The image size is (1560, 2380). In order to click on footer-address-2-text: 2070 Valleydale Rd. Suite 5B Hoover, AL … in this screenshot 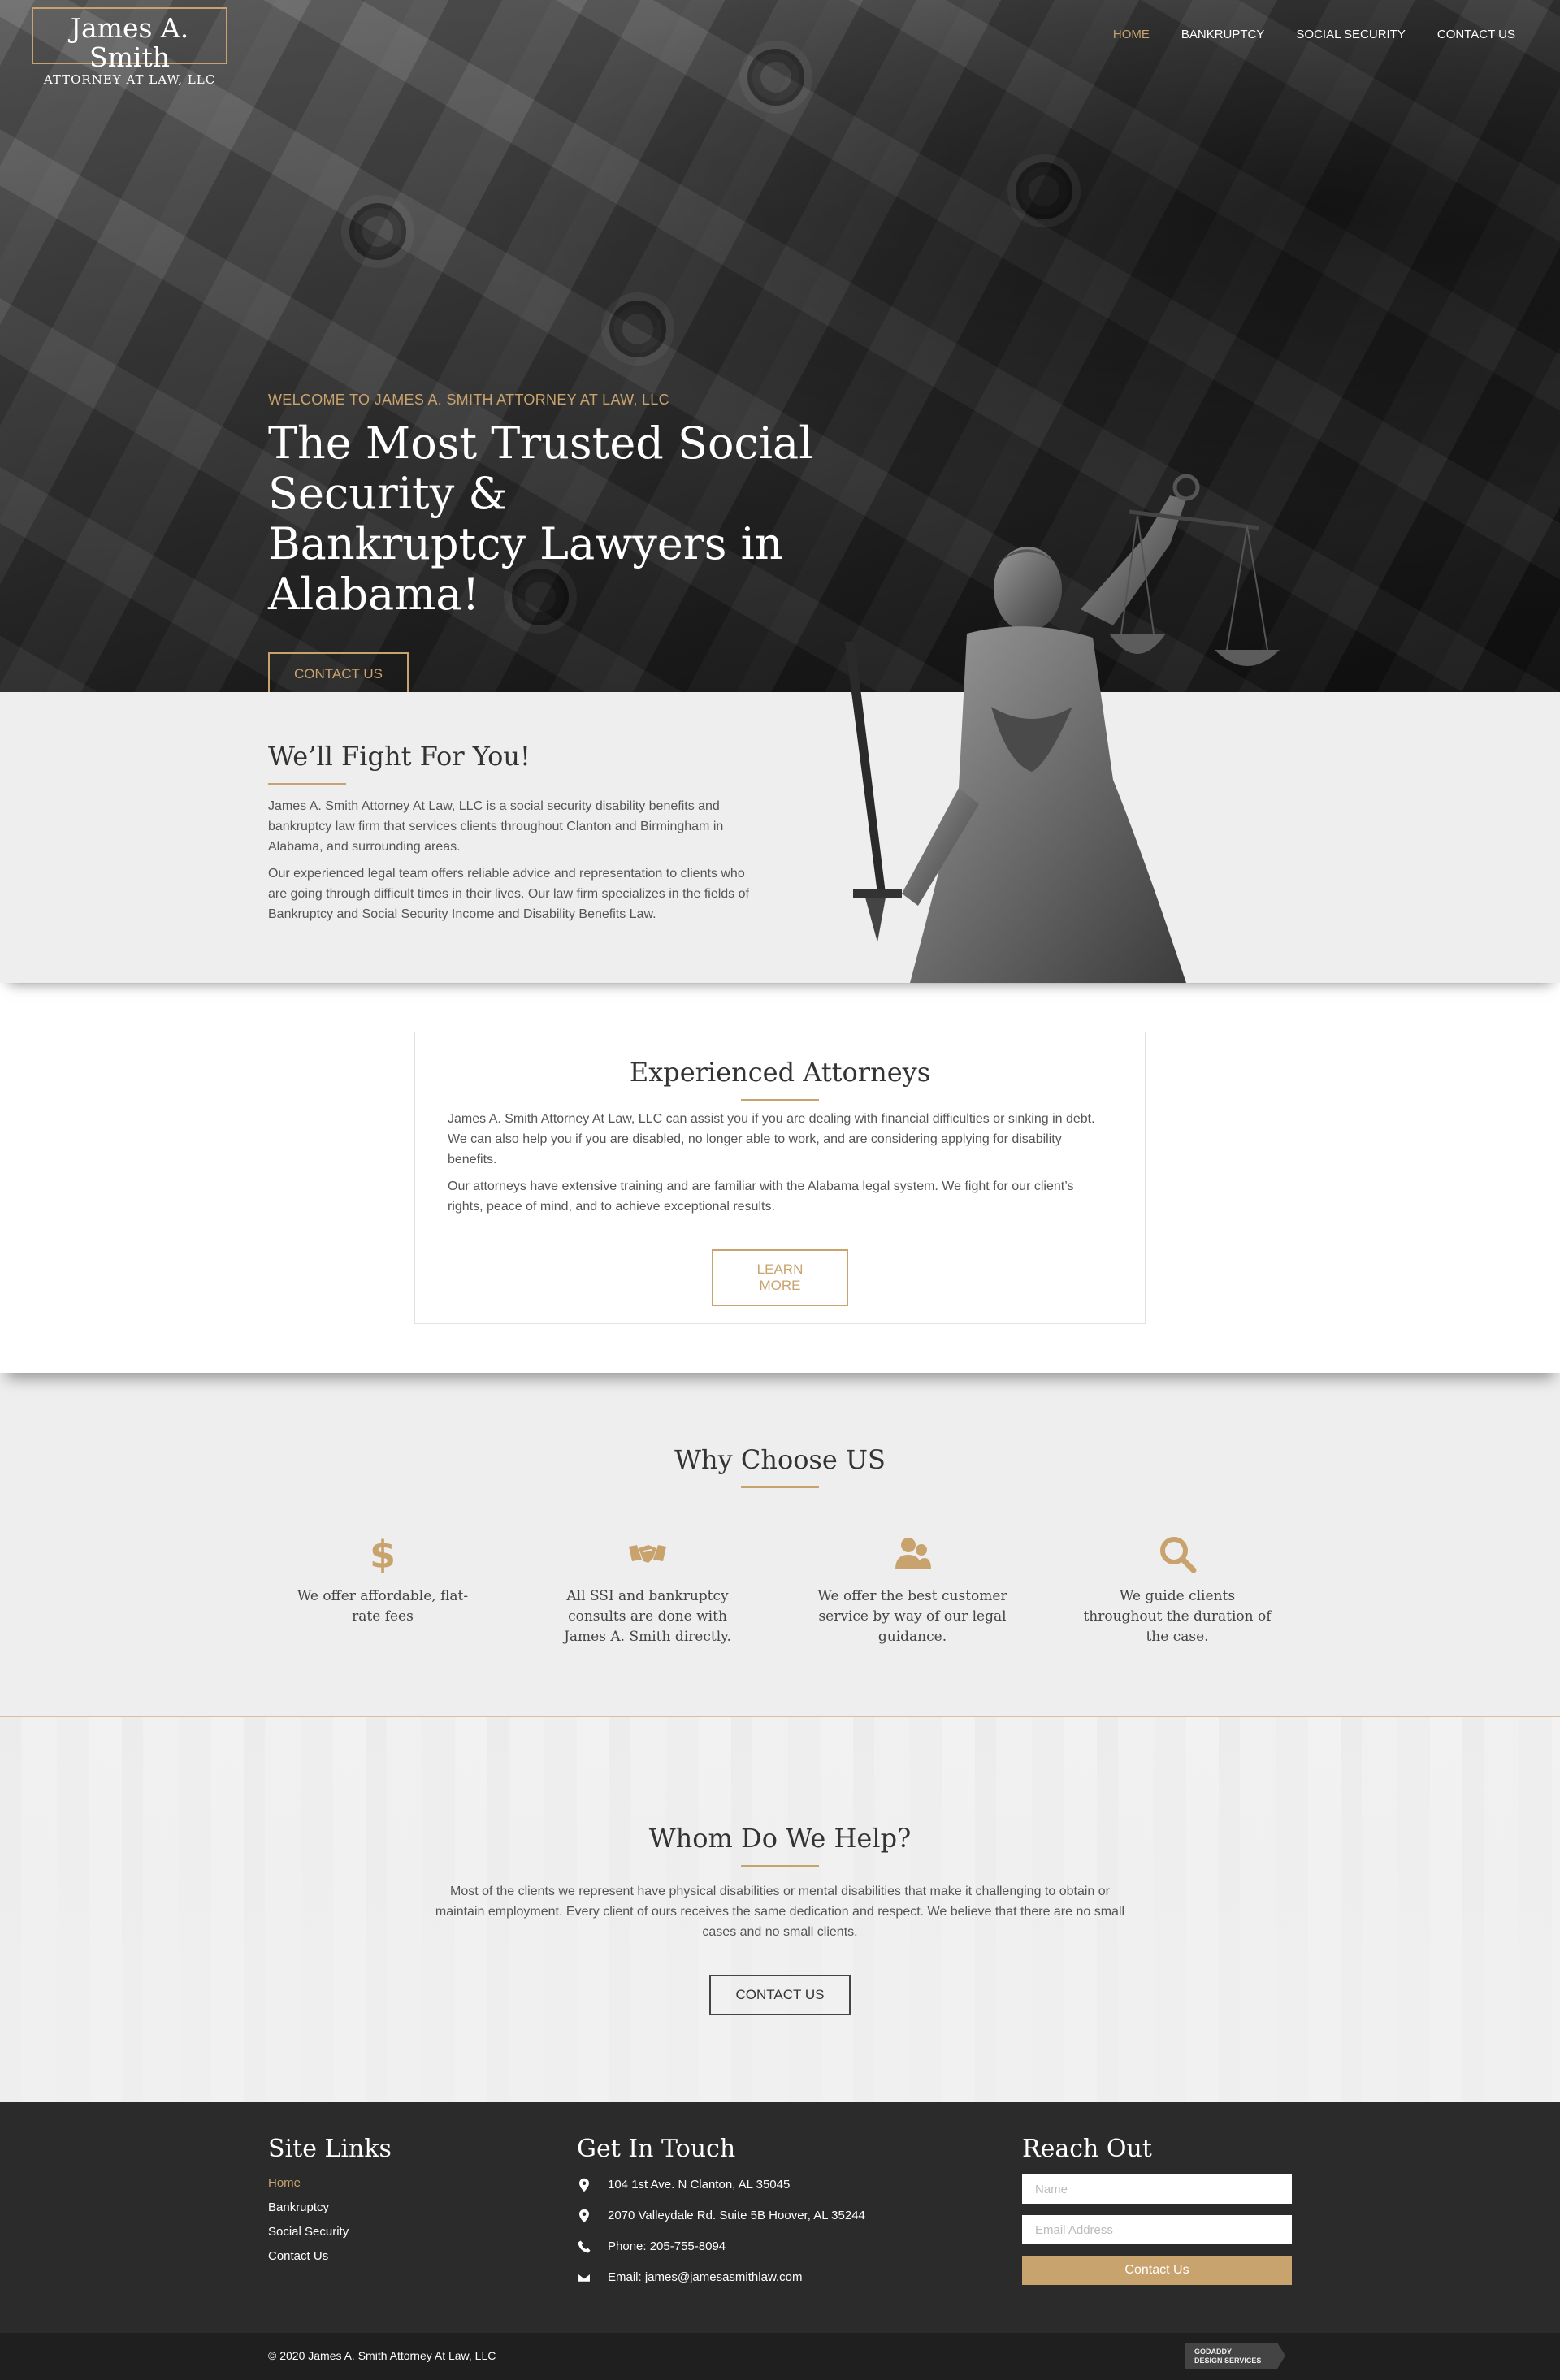, I will do `click(737, 2215)`.